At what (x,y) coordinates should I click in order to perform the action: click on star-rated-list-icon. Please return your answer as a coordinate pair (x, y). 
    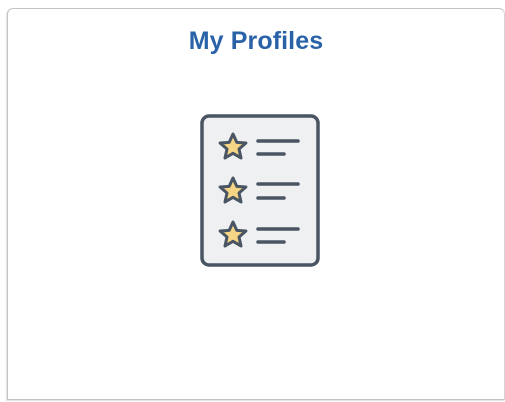
    Looking at the image, I should click on (260, 190).